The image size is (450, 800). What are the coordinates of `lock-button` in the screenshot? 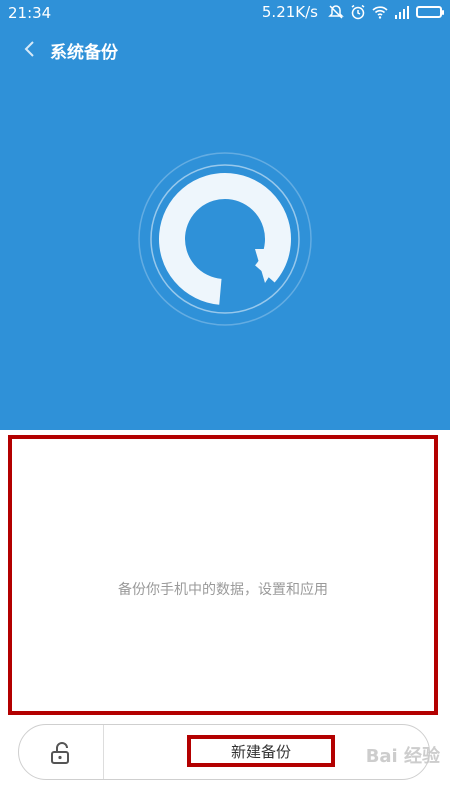 It's located at (61, 752).